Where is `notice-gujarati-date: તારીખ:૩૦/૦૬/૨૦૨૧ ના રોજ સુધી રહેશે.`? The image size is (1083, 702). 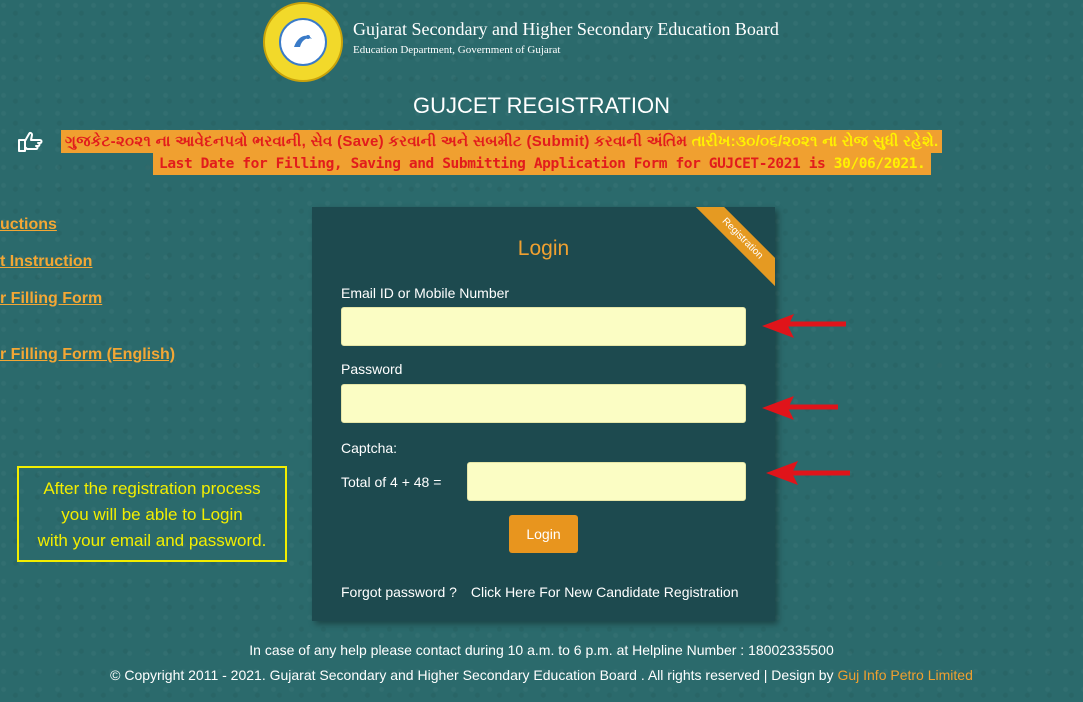 notice-gujarati-date: તારીખ:૩૦/૦૬/૨૦૨૧ ના રોજ સુધી રહેશે. is located at coordinates (815, 141).